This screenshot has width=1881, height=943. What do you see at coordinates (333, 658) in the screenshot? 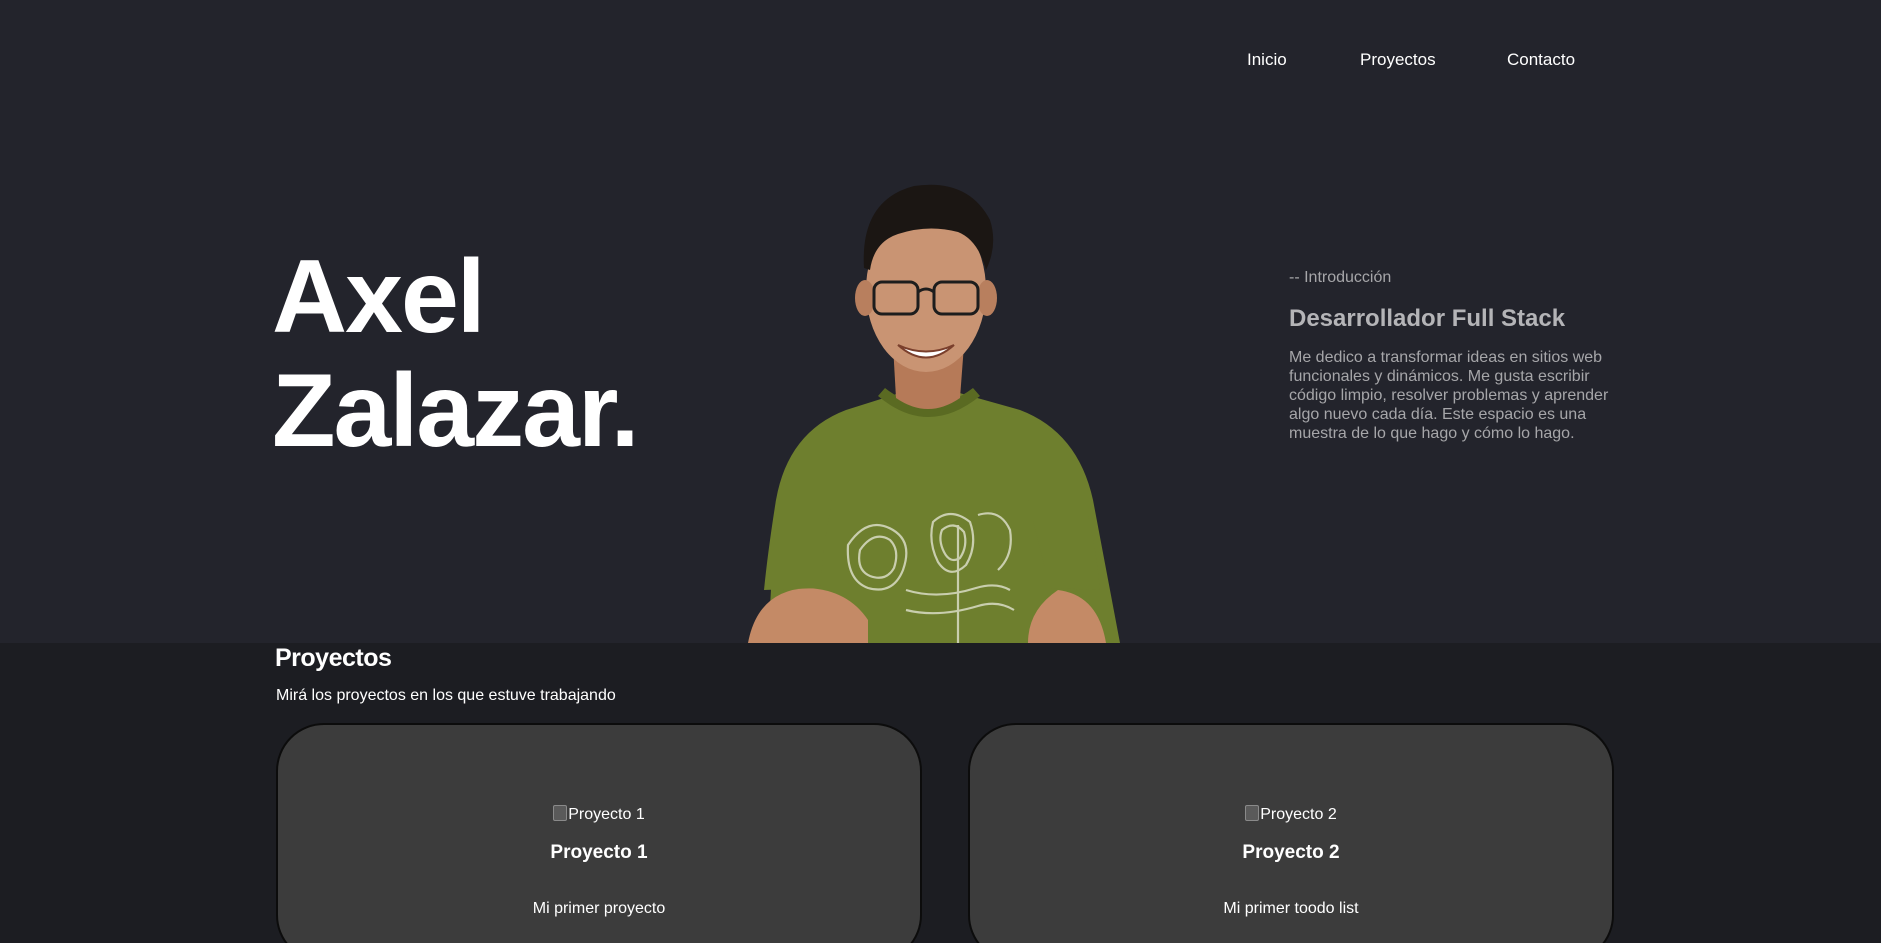
I see `projects-title: Proyectos` at bounding box center [333, 658].